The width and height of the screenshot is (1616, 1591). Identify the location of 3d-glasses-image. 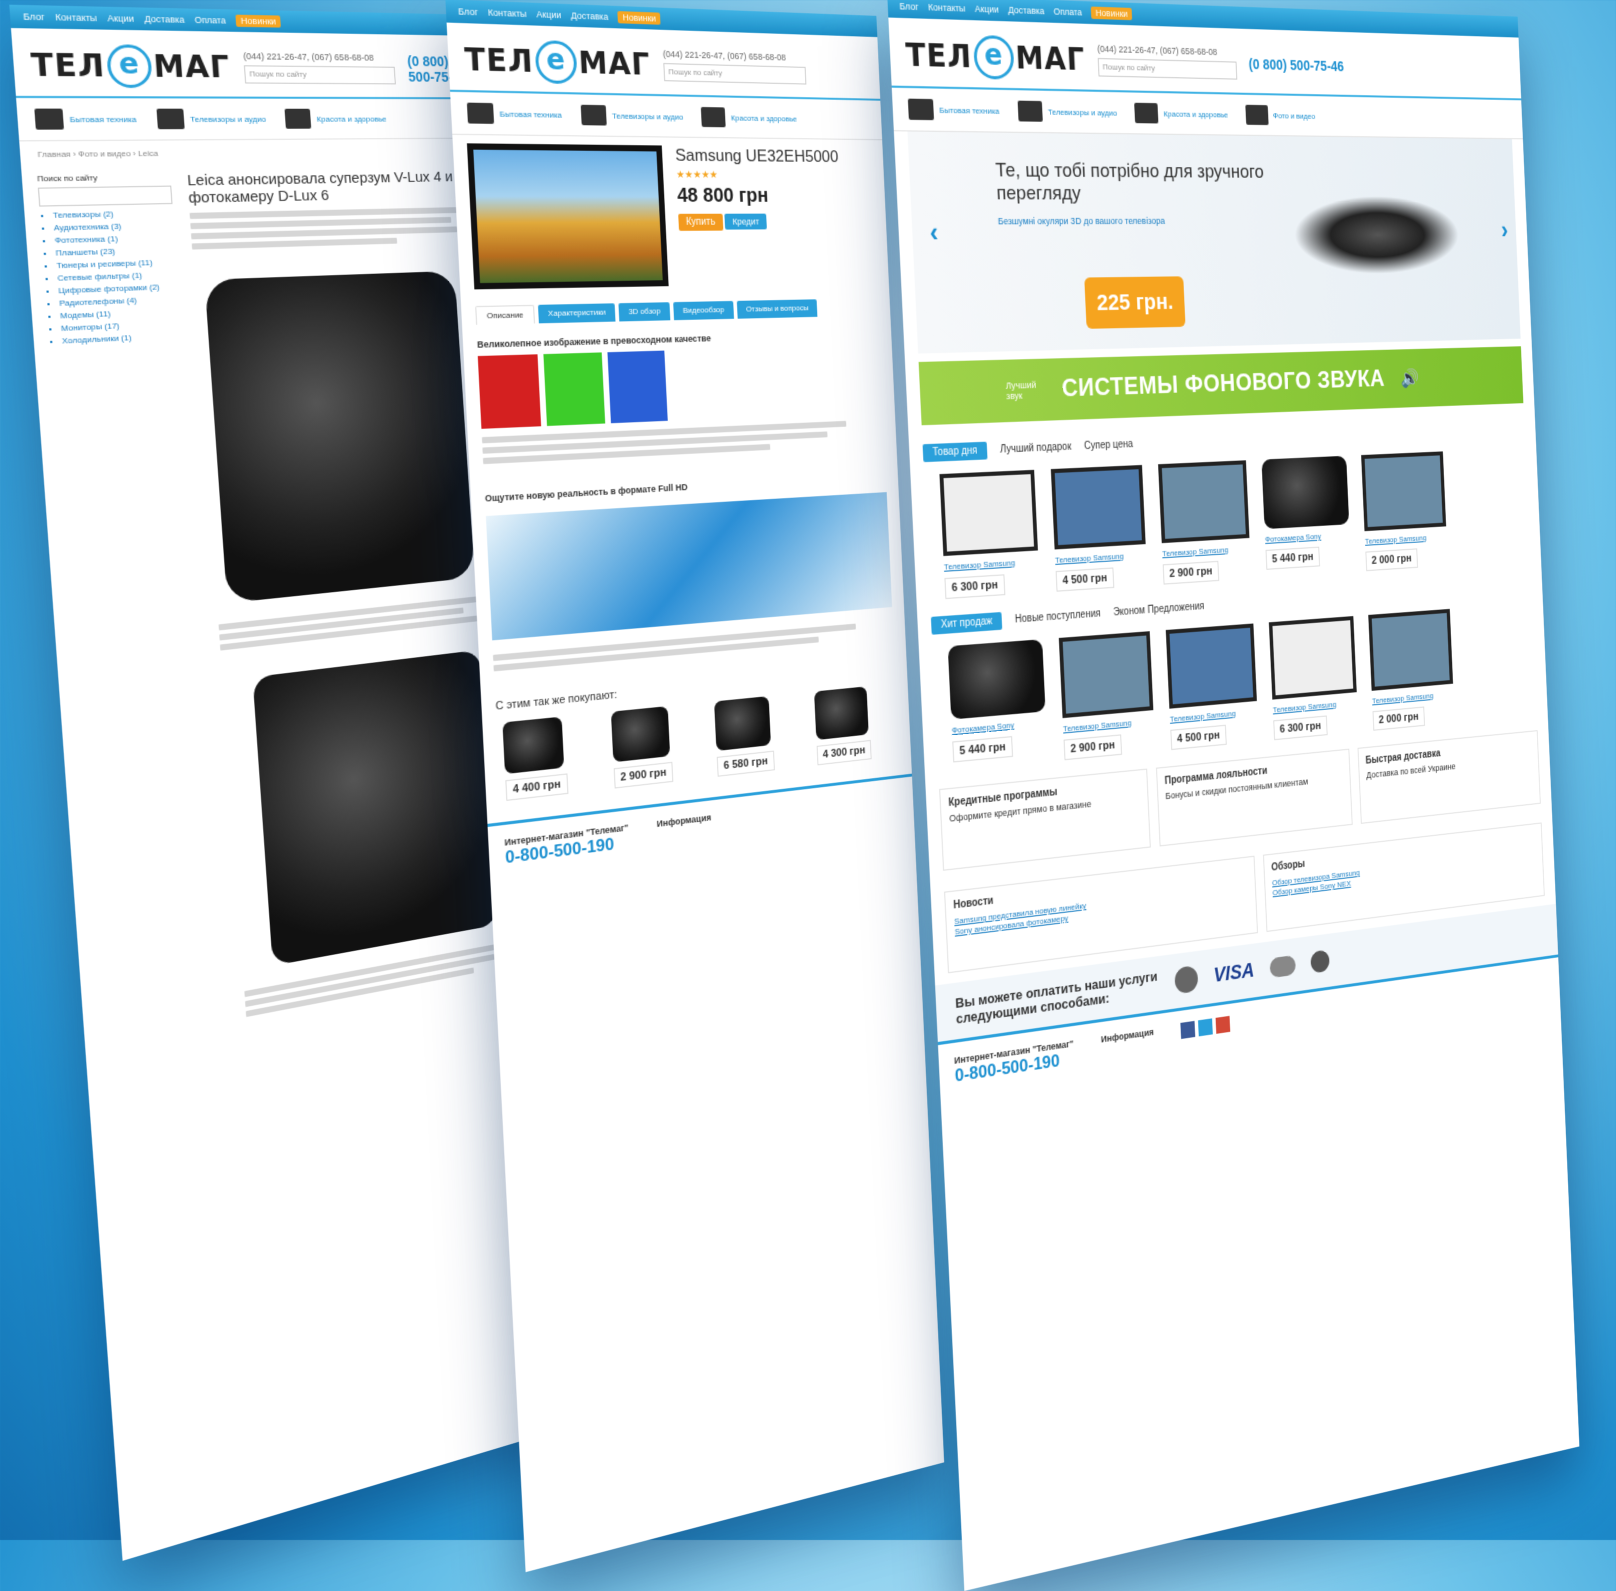
(1376, 235).